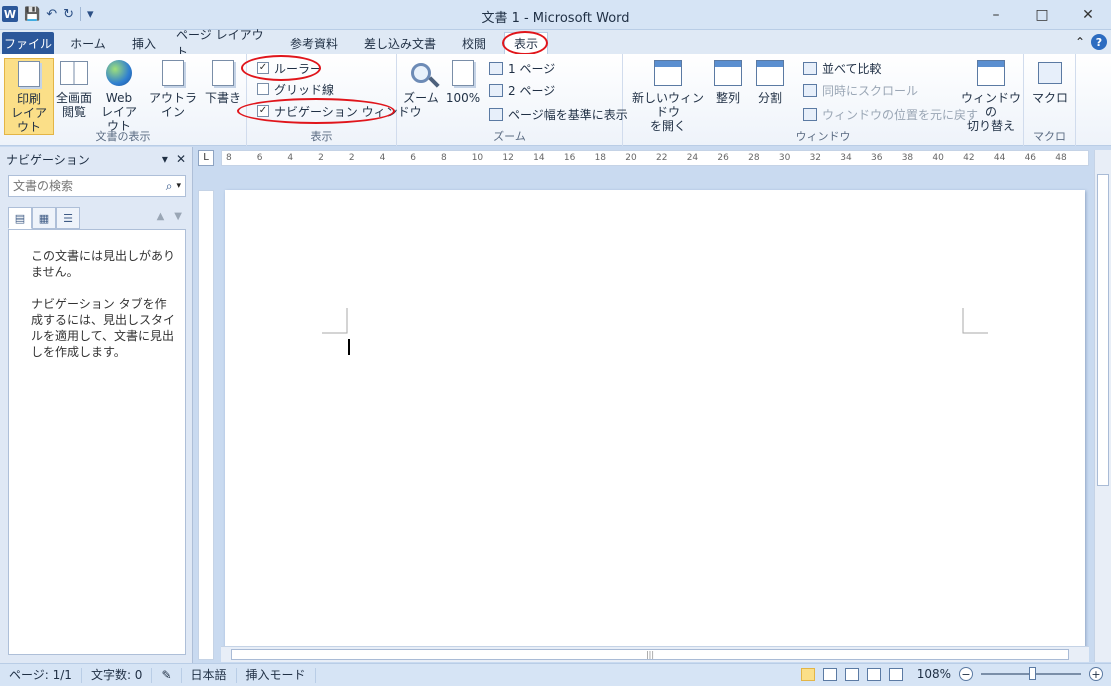 The width and height of the screenshot is (1111, 686). What do you see at coordinates (144, 43) in the screenshot?
I see `tab-insert: 挿入` at bounding box center [144, 43].